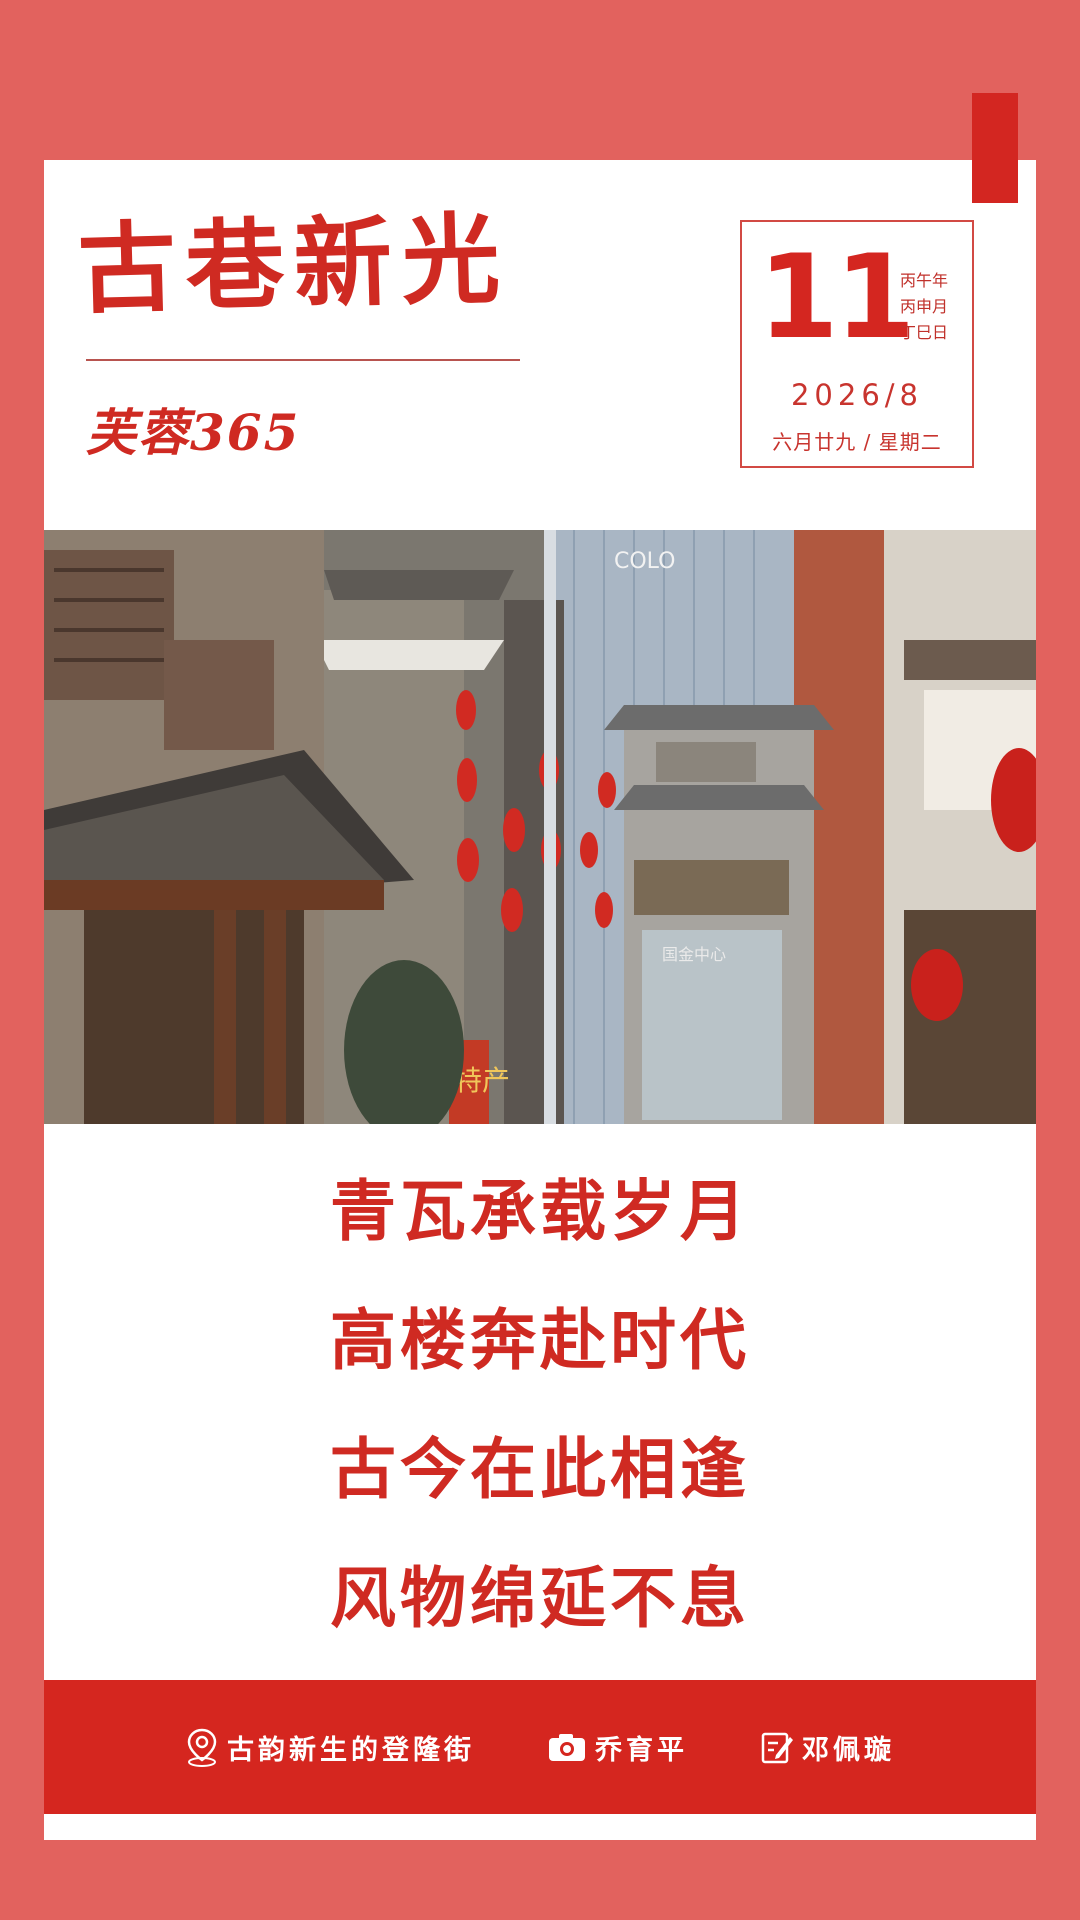 The image size is (1080, 1920). I want to click on photographer-name: 乔育平, so click(641, 1750).